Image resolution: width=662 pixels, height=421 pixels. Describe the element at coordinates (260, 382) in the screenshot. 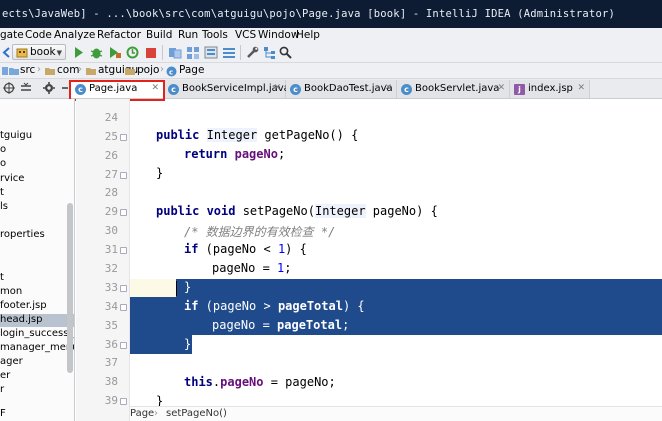

I see `code-line-38: this.pageNo = pageNo;` at that location.